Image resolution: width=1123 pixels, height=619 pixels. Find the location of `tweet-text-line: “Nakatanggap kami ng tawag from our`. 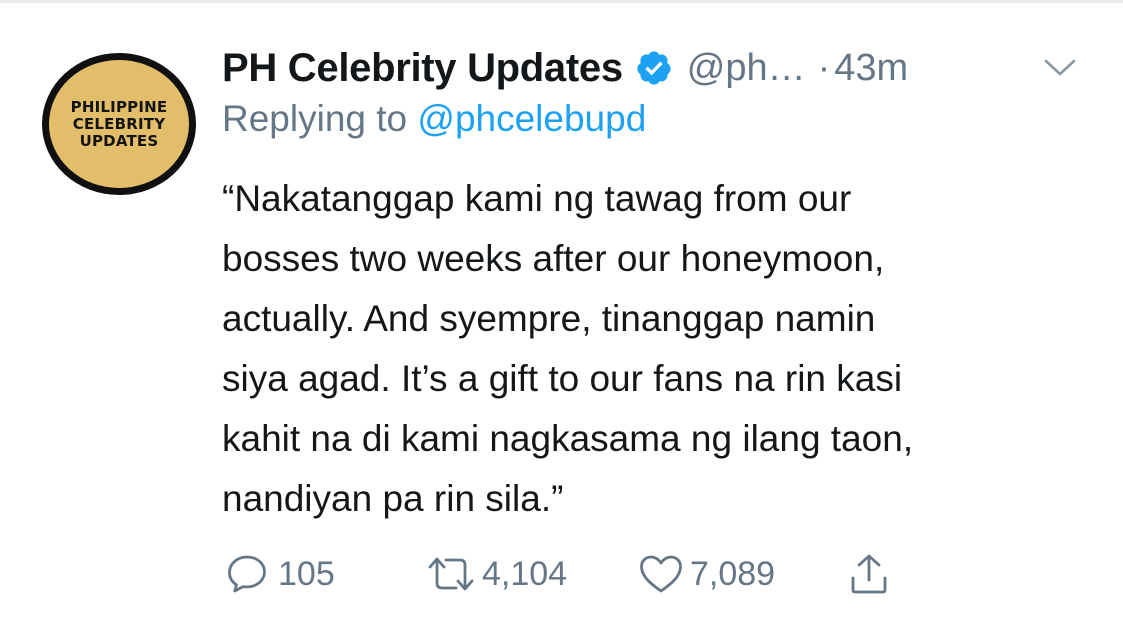

tweet-text-line: “Nakatanggap kami ng tawag from our is located at coordinates (537, 198).